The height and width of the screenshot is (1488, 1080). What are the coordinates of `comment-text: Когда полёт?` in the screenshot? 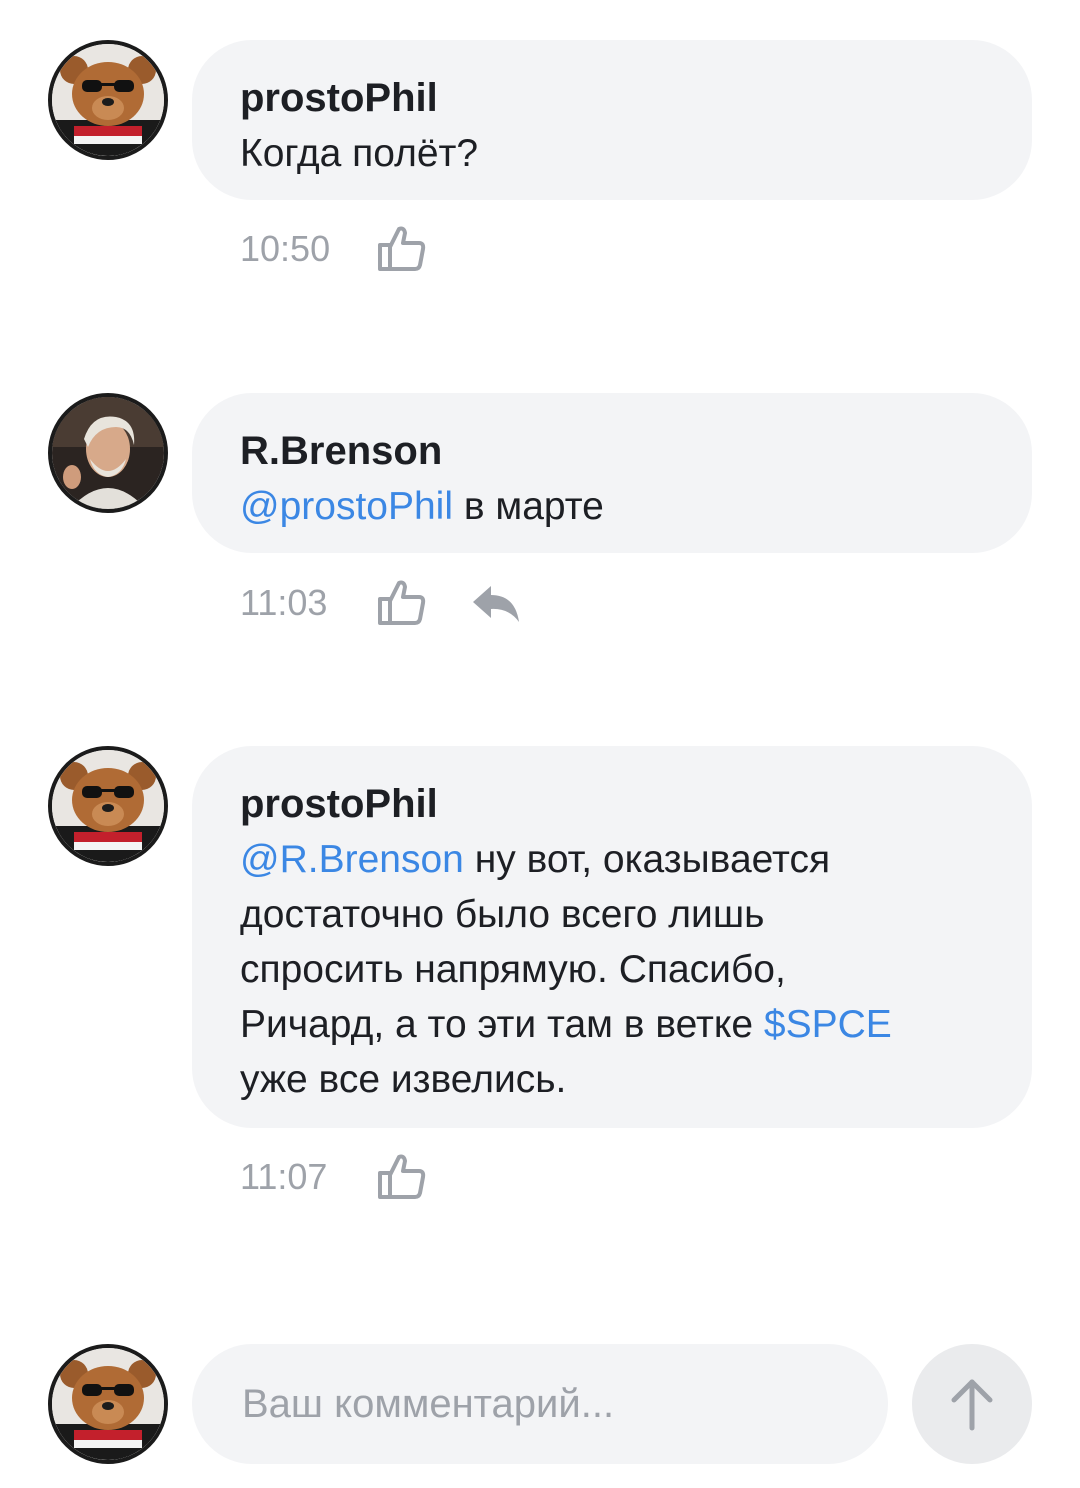 It's located at (612, 153).